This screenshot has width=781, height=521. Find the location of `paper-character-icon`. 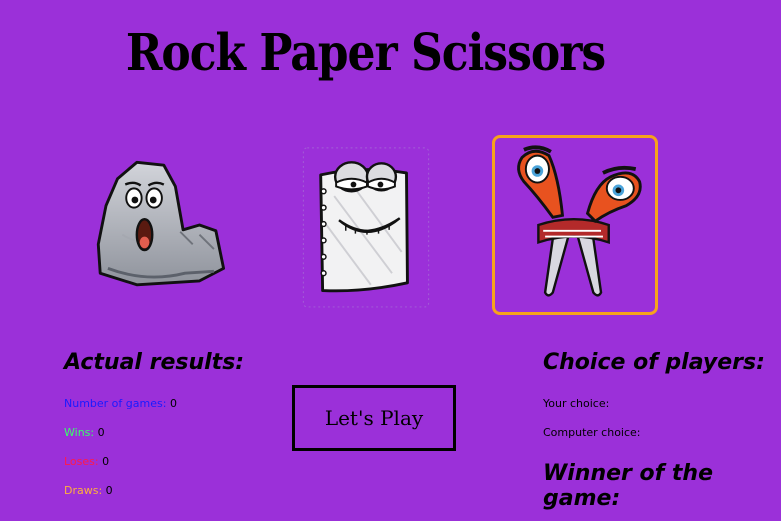

paper-character-icon is located at coordinates (366, 227).